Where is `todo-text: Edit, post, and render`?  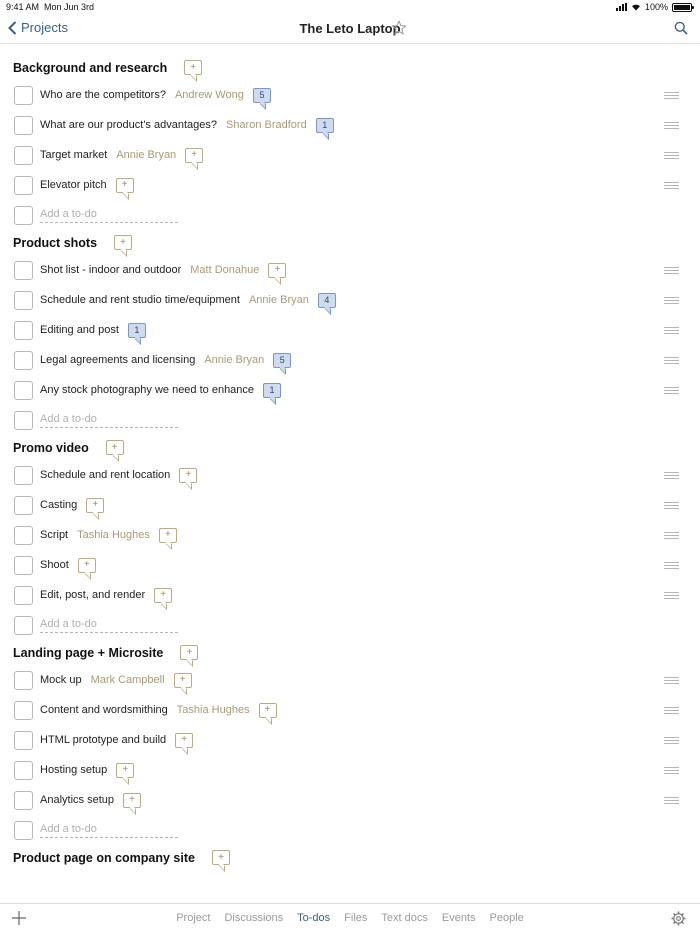
todo-text: Edit, post, and render is located at coordinates (92, 595).